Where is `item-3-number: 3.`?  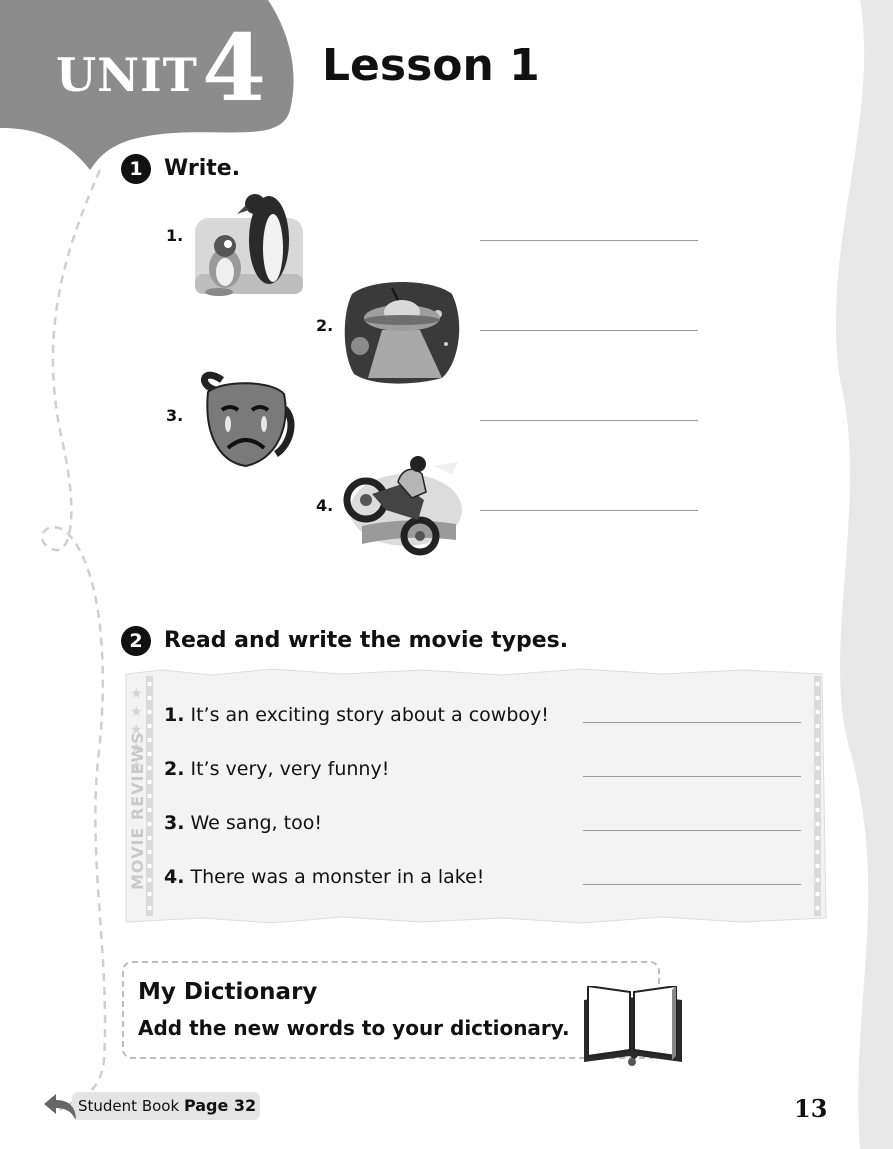
item-3-number: 3. is located at coordinates (175, 415).